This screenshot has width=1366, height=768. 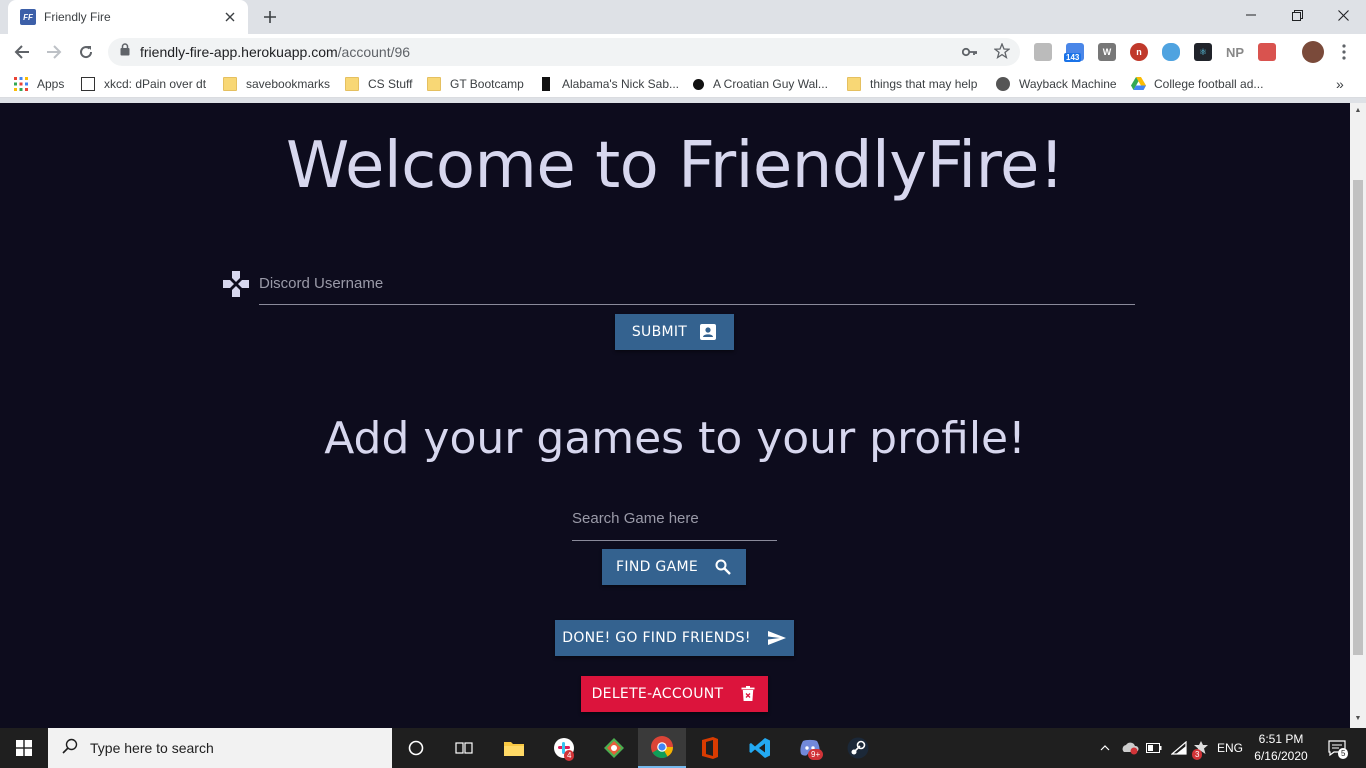 I want to click on done-find-friends-button: DONE! GO FIND FRIENDS!, so click(x=674, y=638).